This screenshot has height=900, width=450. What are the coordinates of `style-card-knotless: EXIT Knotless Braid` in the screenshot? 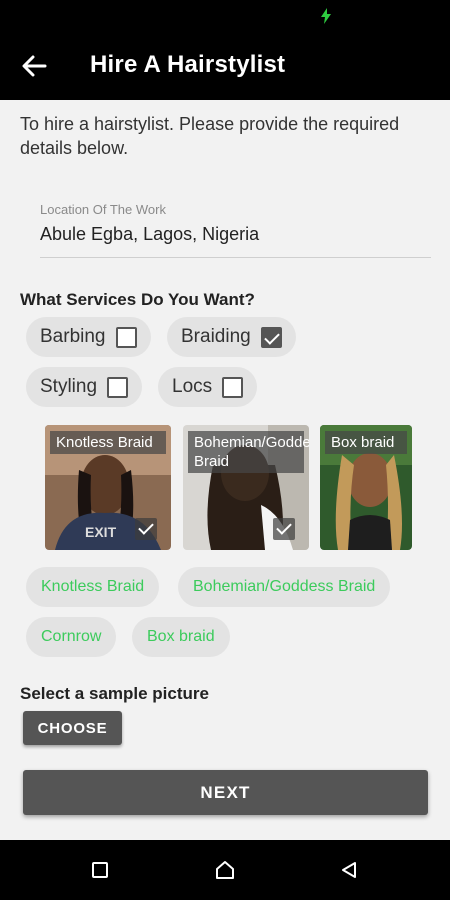 It's located at (108, 487).